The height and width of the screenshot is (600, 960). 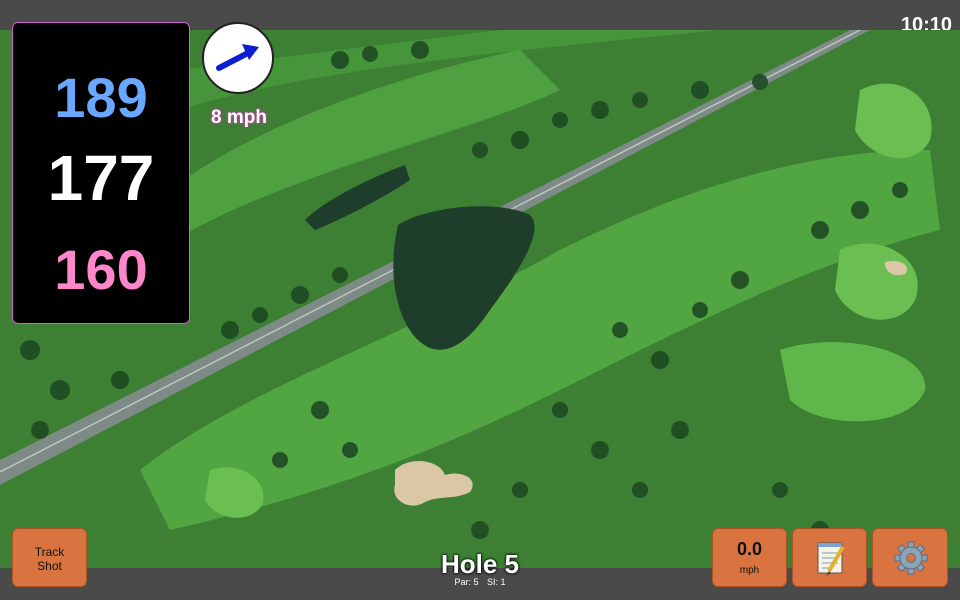 I want to click on notes-button, so click(x=829, y=557).